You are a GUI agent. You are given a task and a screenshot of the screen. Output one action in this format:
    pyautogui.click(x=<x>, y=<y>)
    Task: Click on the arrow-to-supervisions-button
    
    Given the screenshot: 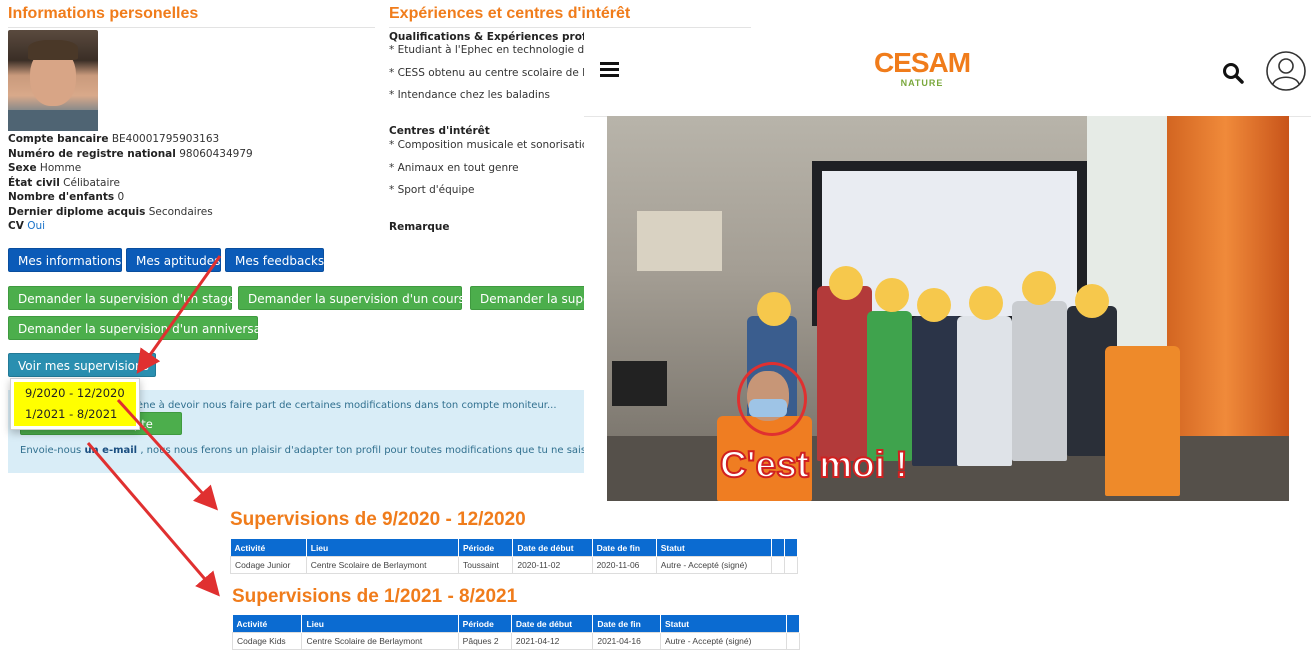 What is the action you would take?
    pyautogui.click(x=179, y=314)
    